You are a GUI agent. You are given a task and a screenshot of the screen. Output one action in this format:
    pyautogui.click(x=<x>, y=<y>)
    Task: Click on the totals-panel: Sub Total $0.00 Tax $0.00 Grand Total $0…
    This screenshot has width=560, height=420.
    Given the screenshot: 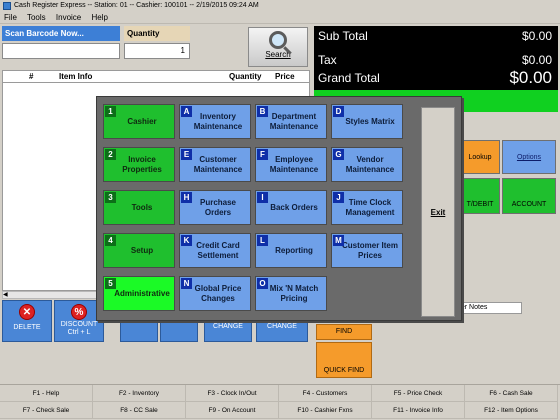 What is the action you would take?
    pyautogui.click(x=436, y=58)
    